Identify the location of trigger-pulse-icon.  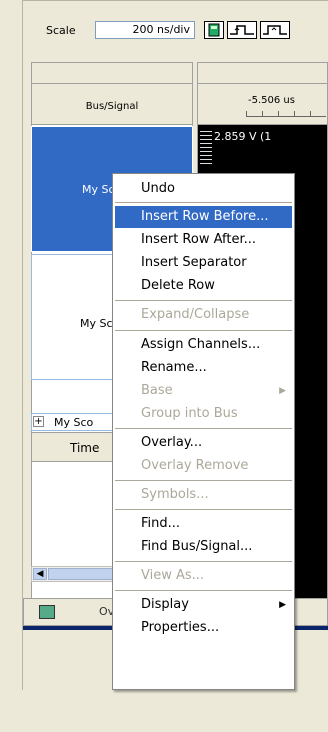
(275, 30).